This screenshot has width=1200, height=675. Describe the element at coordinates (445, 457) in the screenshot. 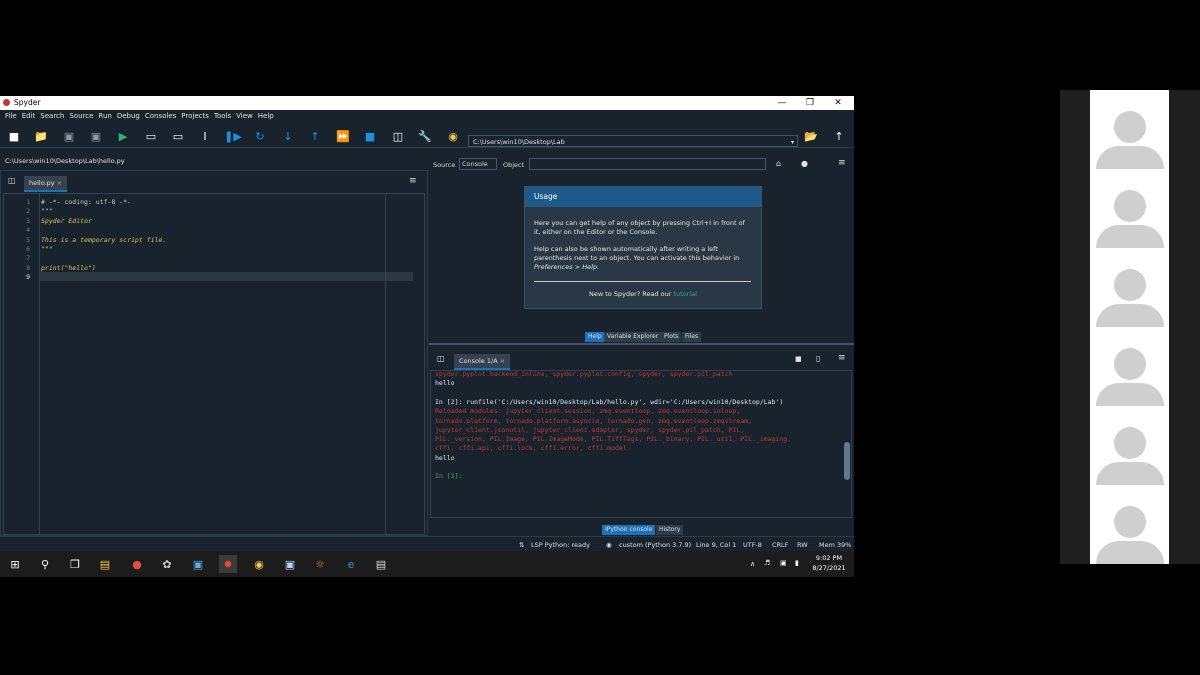

I see `console-line: hello` at that location.